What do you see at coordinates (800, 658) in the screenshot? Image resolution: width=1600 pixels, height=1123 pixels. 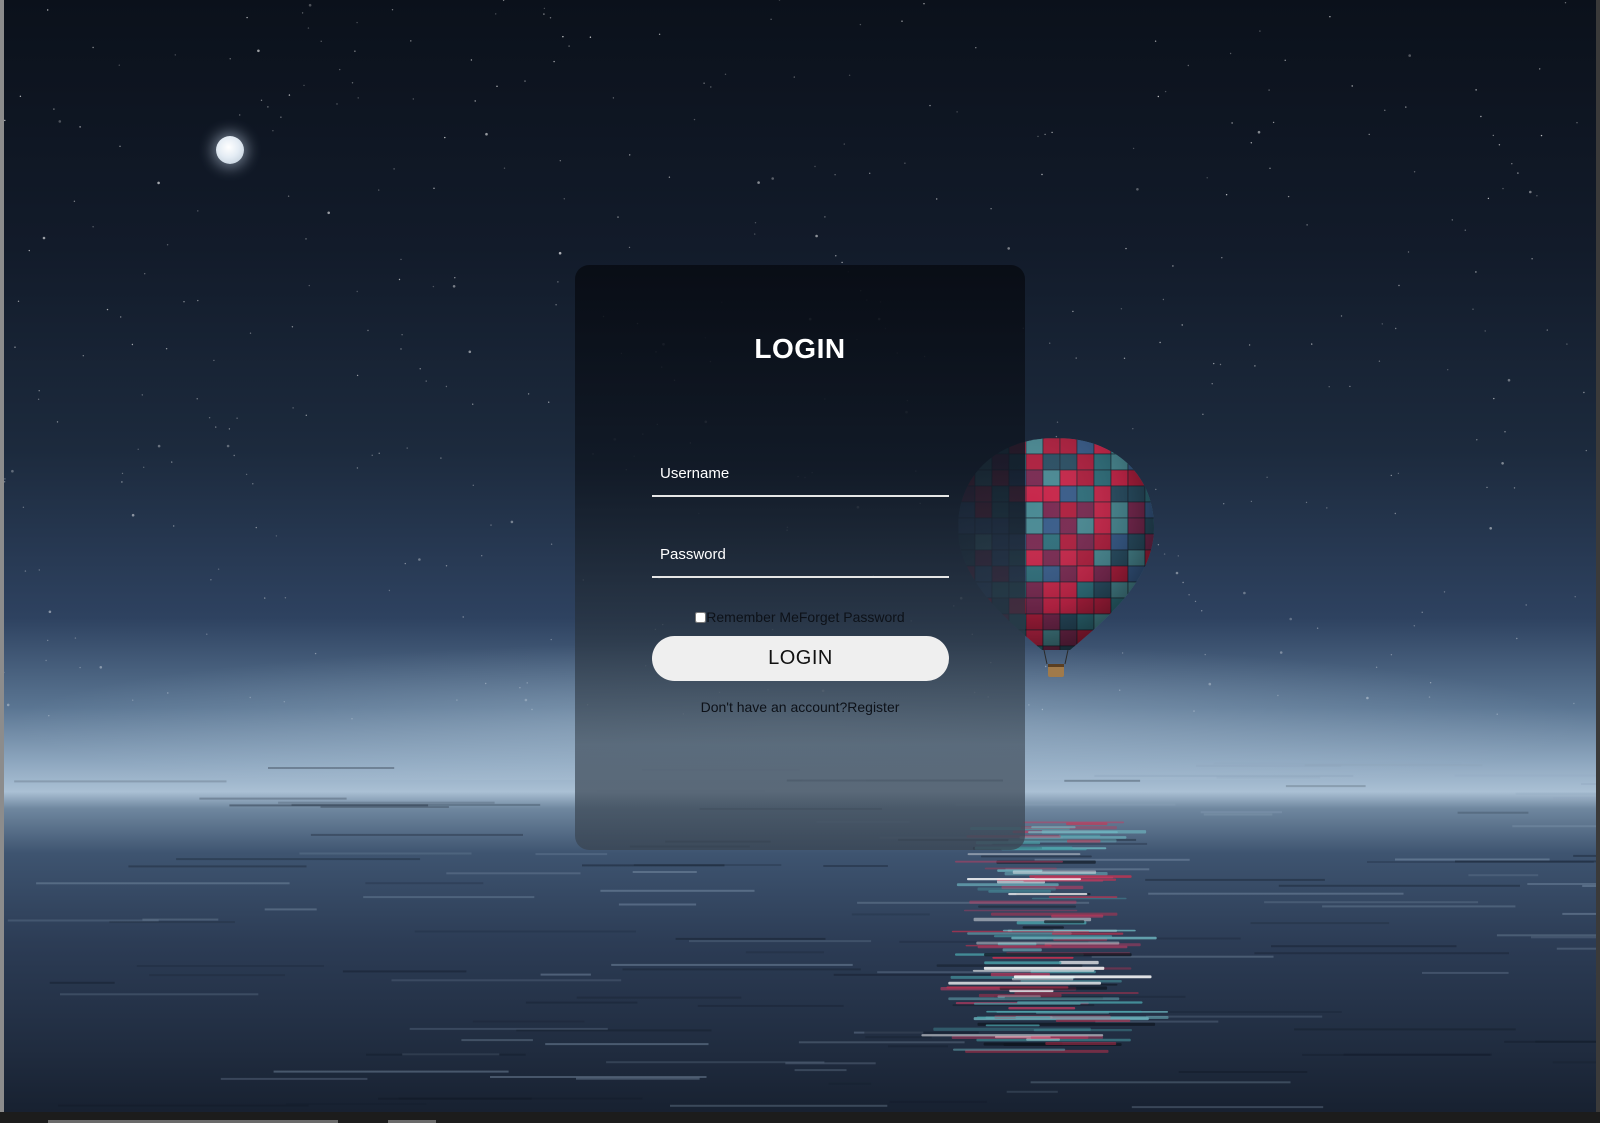 I see `login-button: LOGIN` at bounding box center [800, 658].